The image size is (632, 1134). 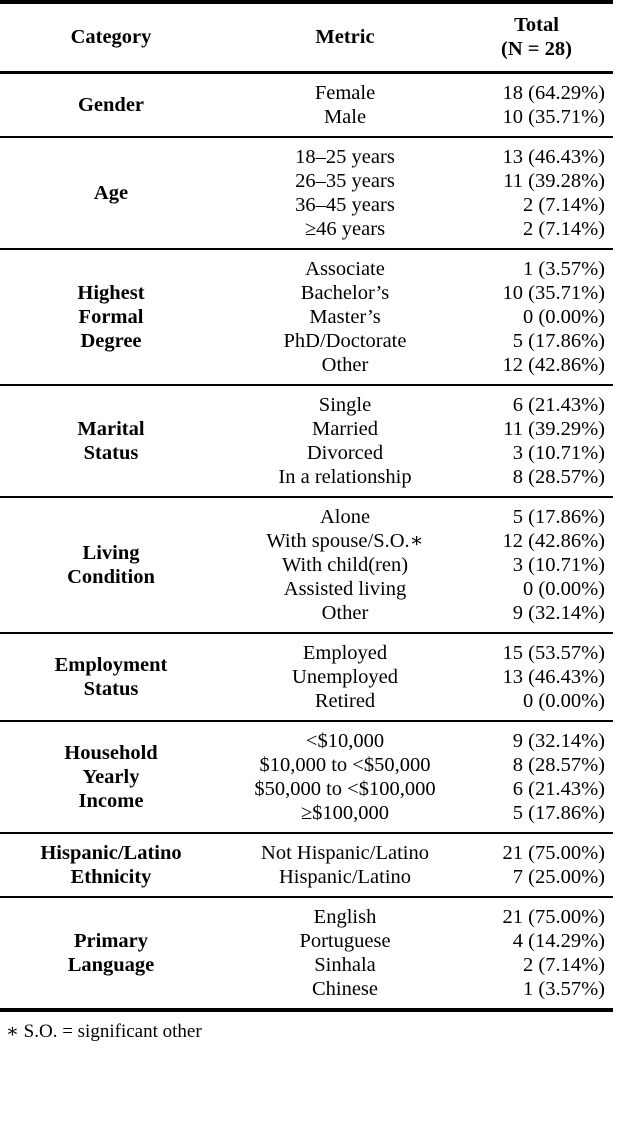 I want to click on category-label: Gender, so click(x=111, y=105).